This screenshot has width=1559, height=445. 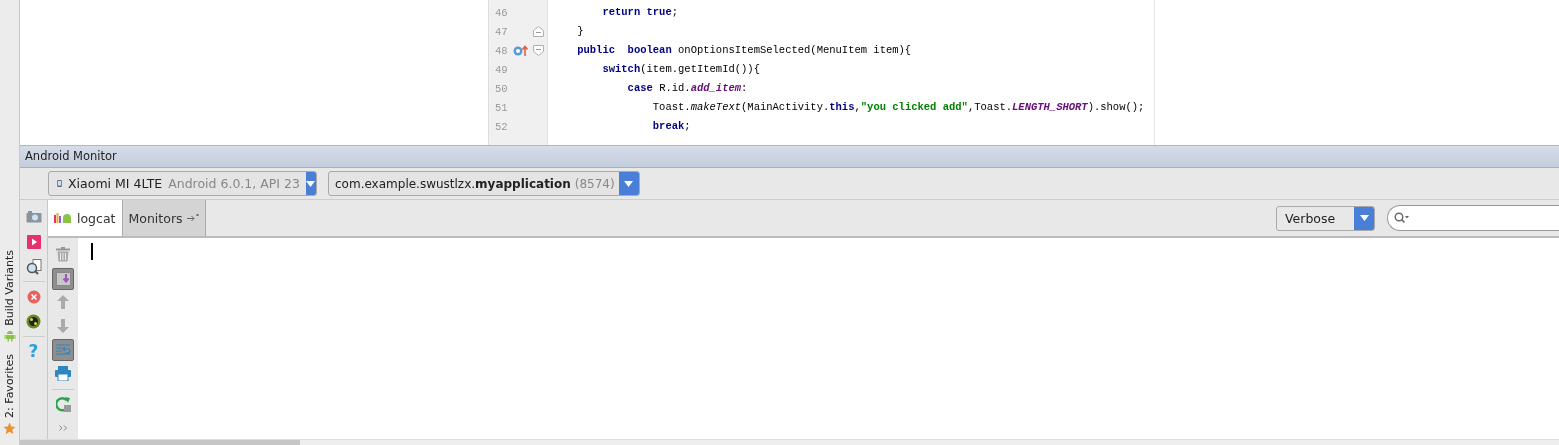 What do you see at coordinates (538, 50) in the screenshot?
I see `fold-start-icon` at bounding box center [538, 50].